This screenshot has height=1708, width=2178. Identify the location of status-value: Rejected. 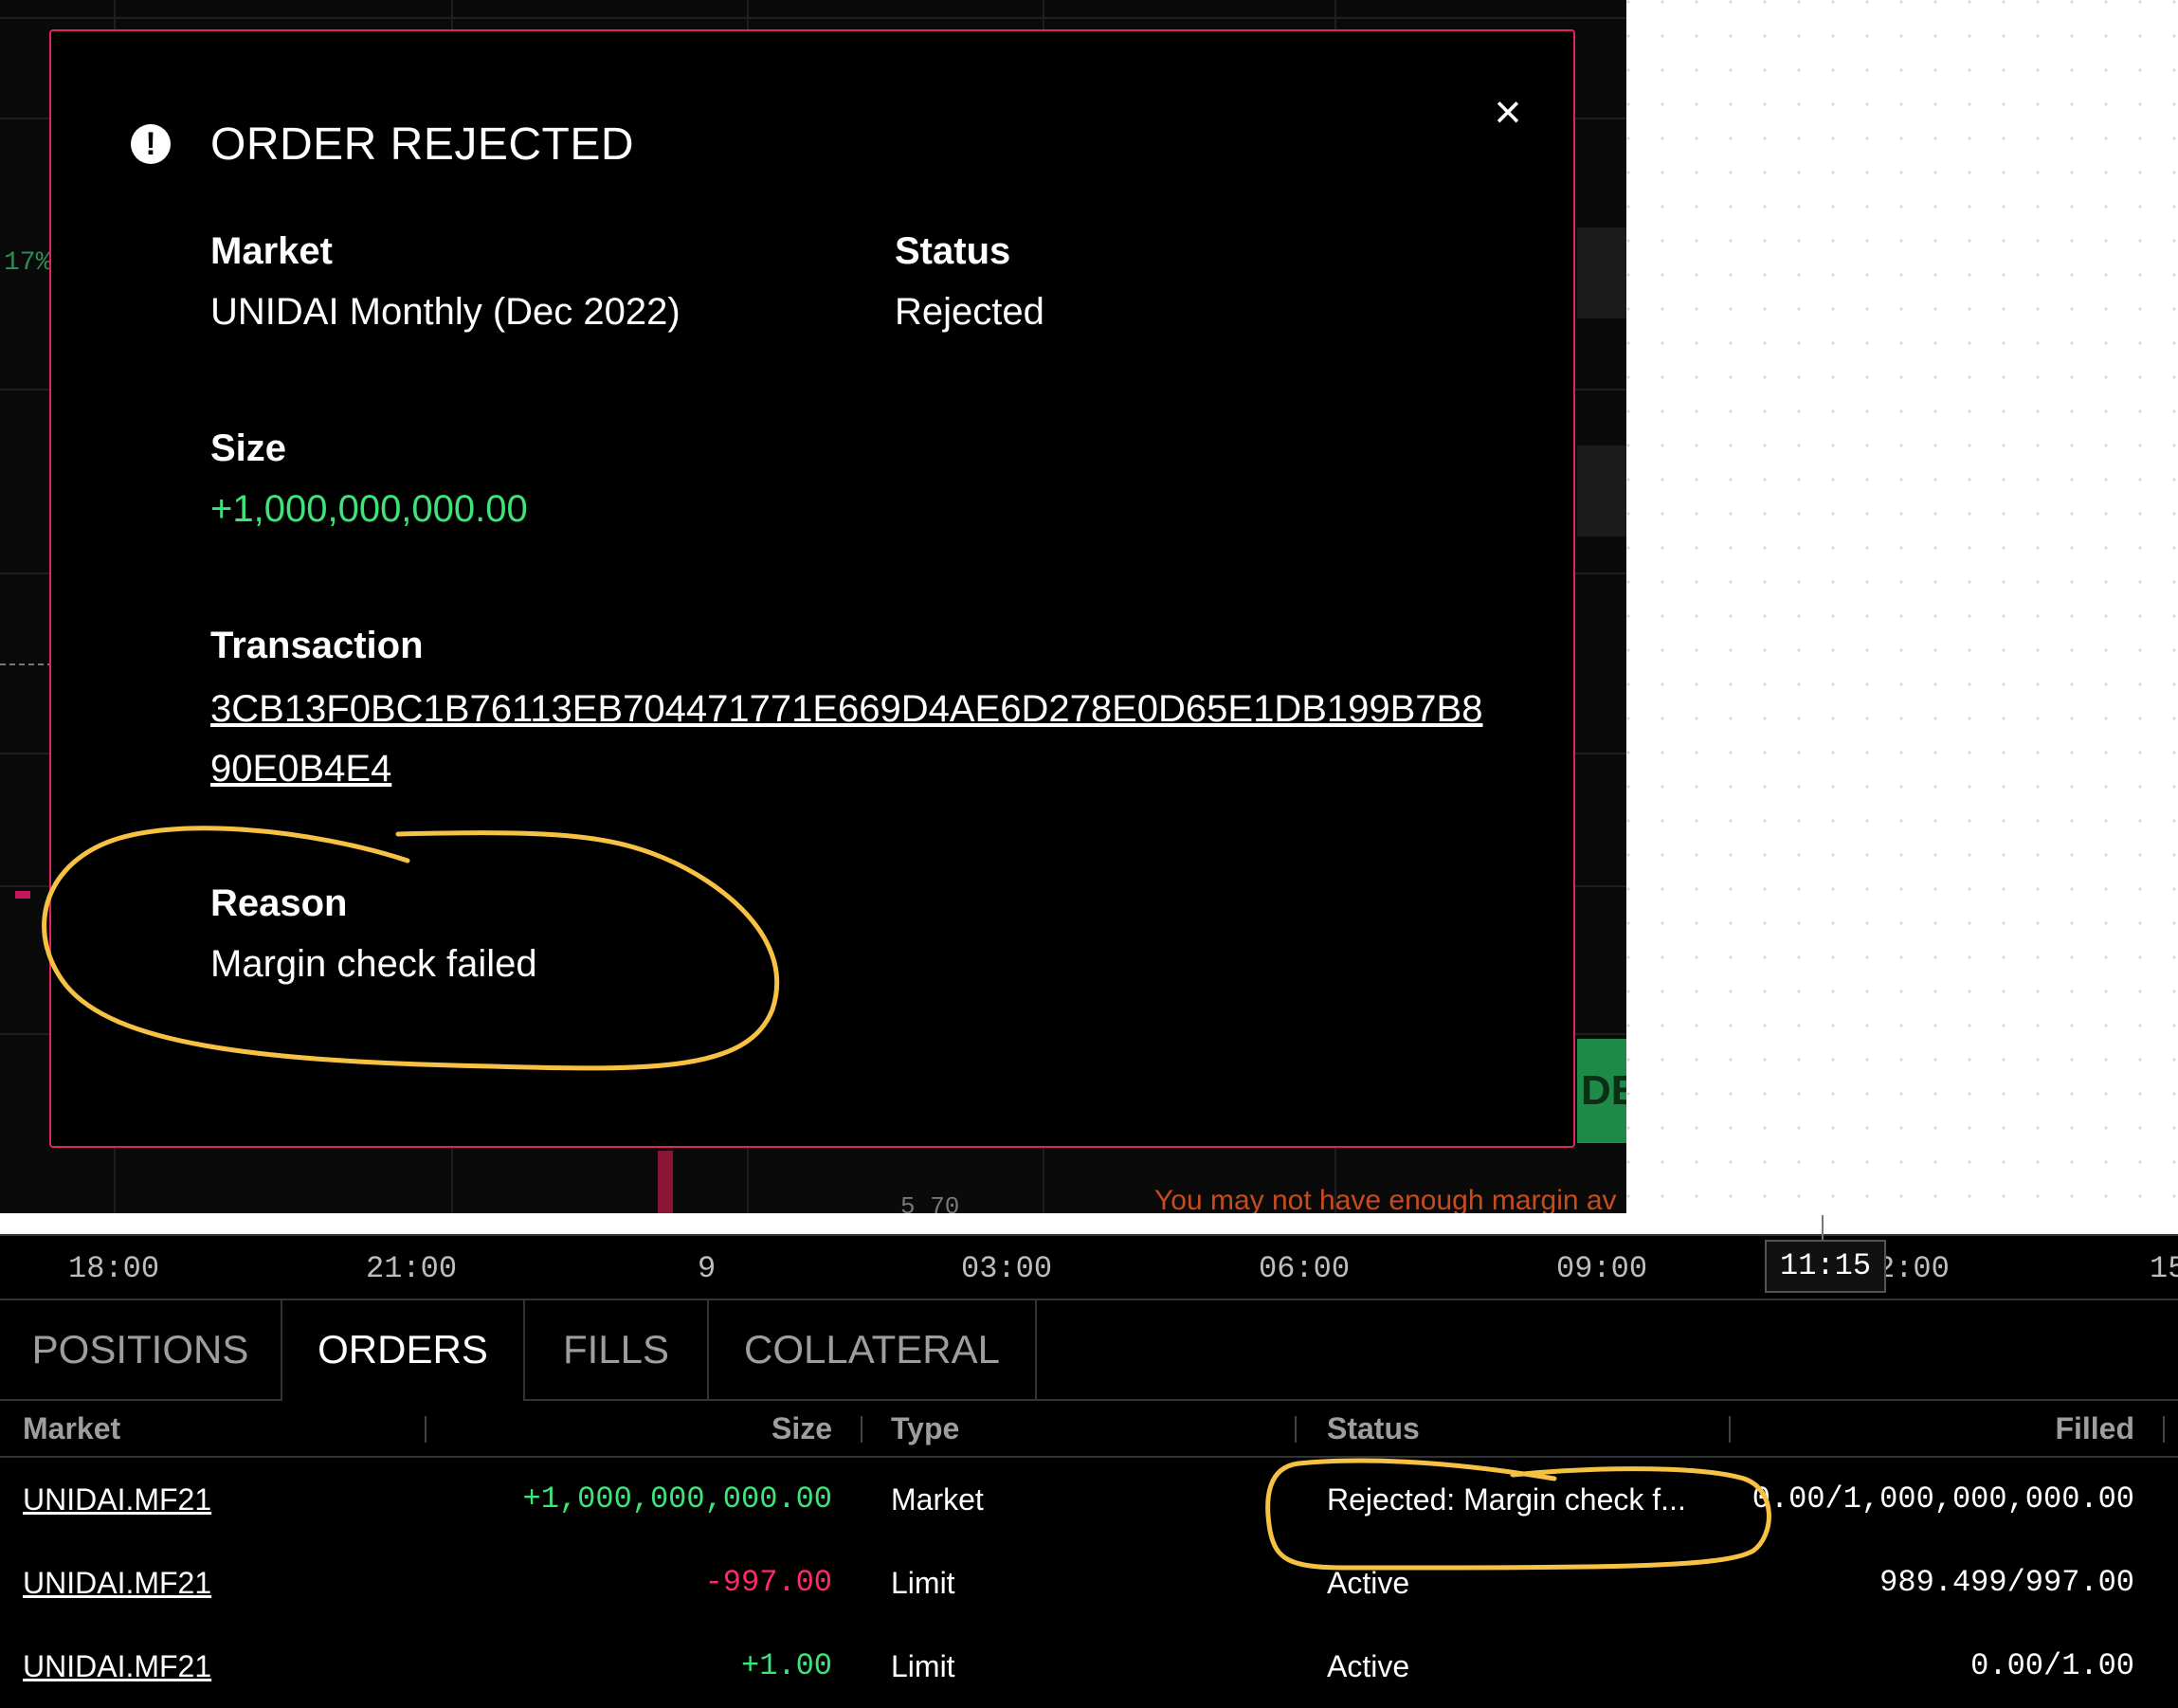
(969, 312).